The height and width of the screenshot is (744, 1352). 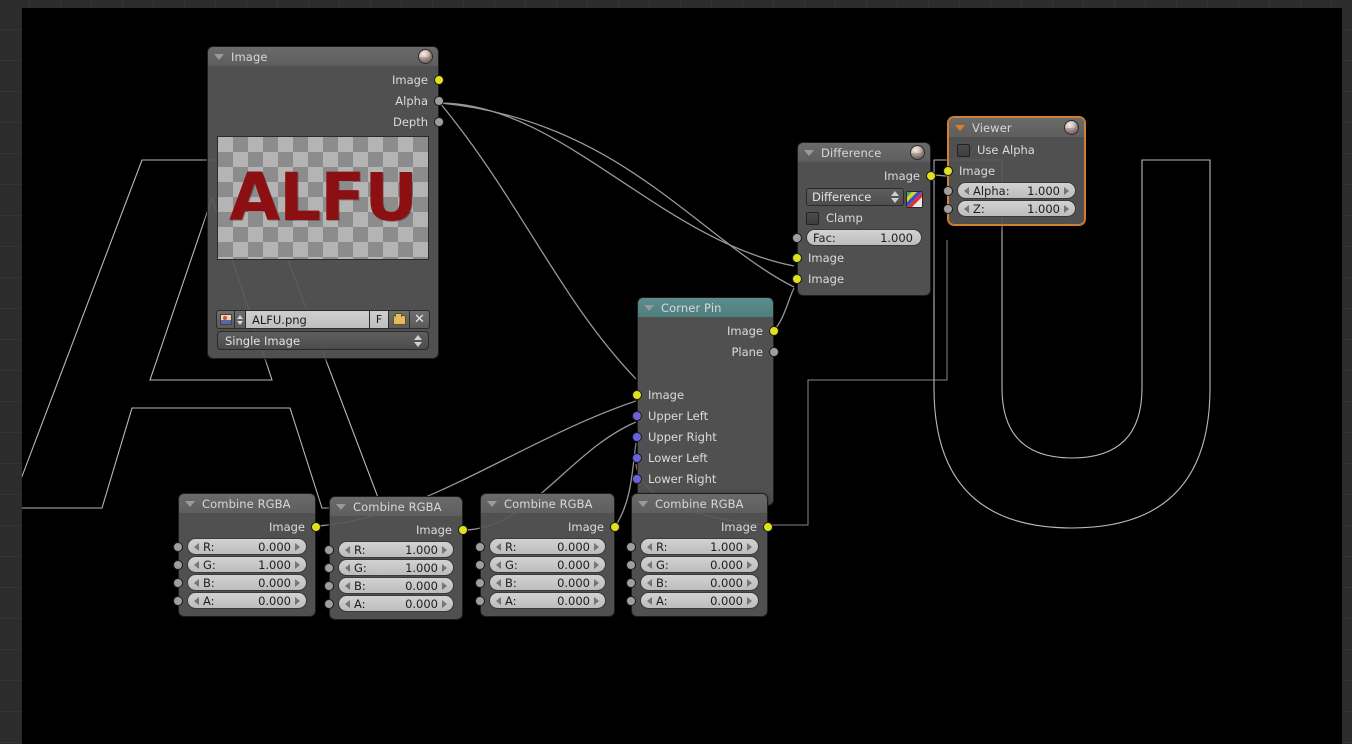 I want to click on r-slider: R: 1.000, so click(x=699, y=546).